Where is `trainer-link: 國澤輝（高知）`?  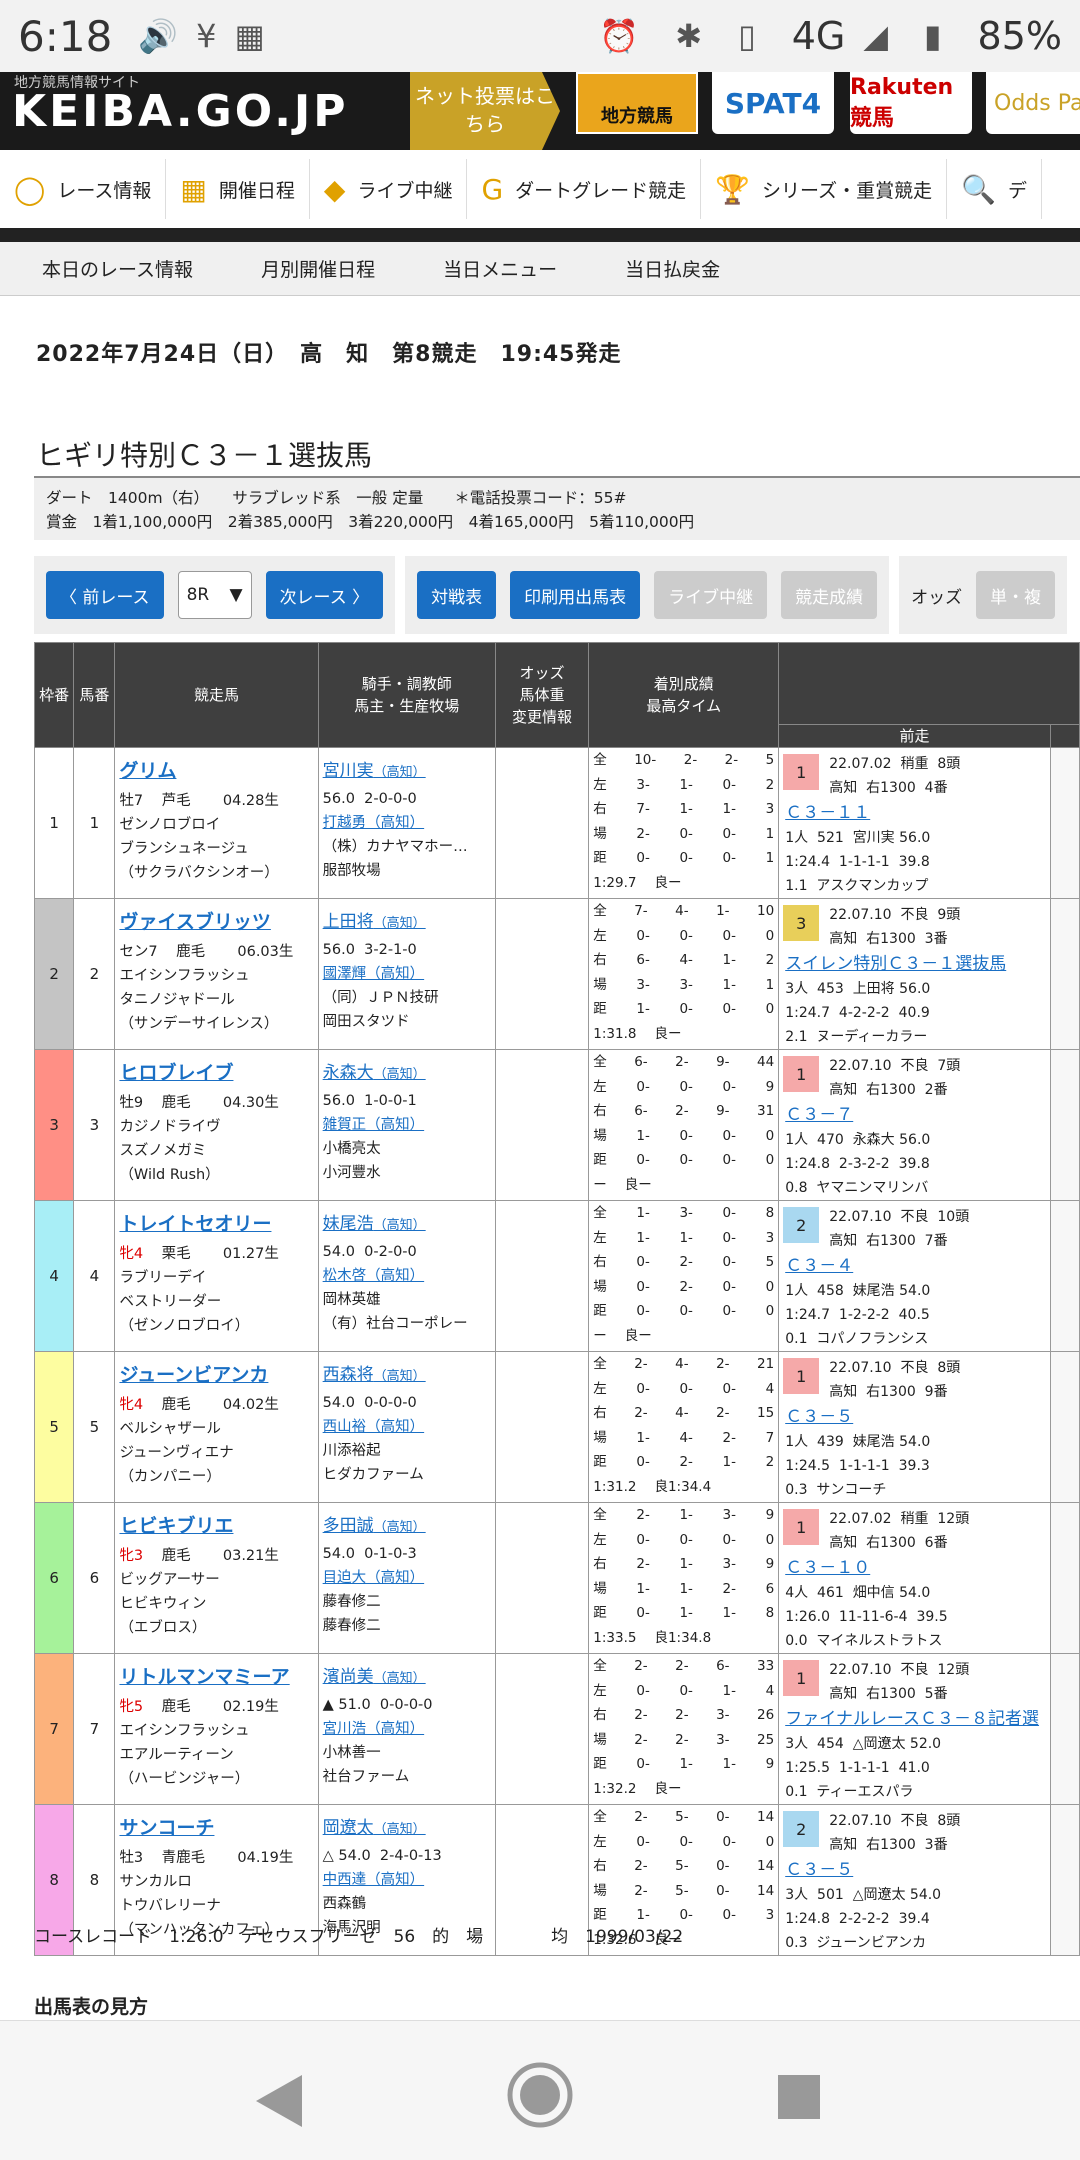
trainer-link: 國澤輝（高知） is located at coordinates (407, 974).